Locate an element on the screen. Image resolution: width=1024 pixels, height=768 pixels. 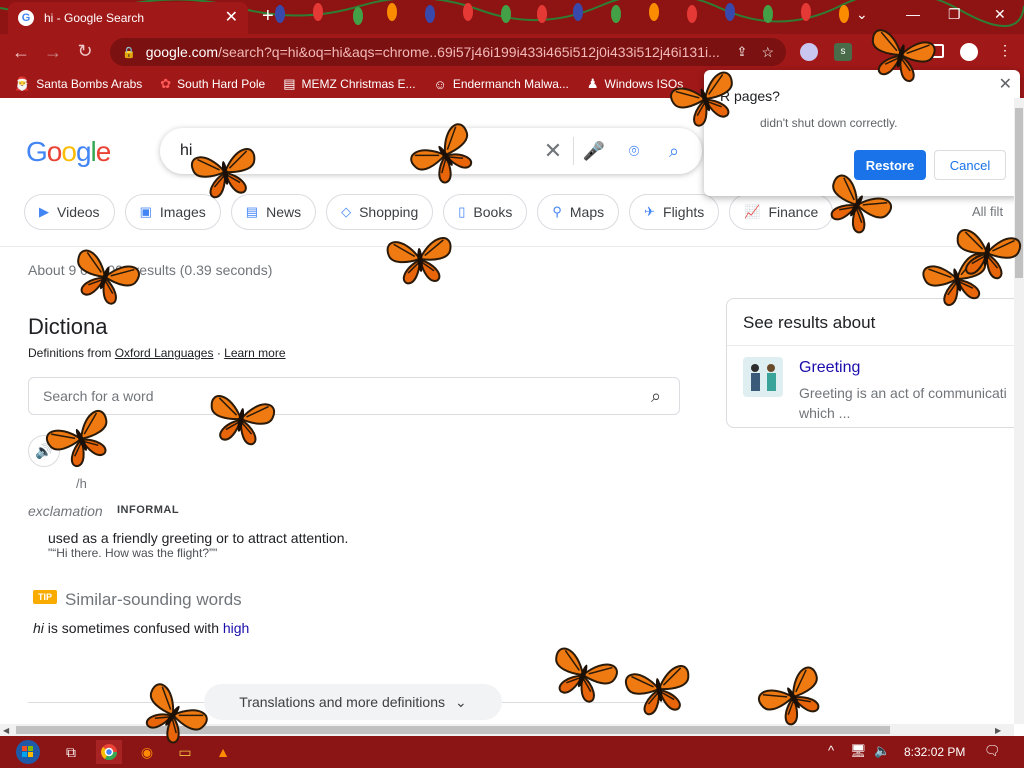
scroll-left-arrow-icon: ◀ is located at coordinates (6, 730).